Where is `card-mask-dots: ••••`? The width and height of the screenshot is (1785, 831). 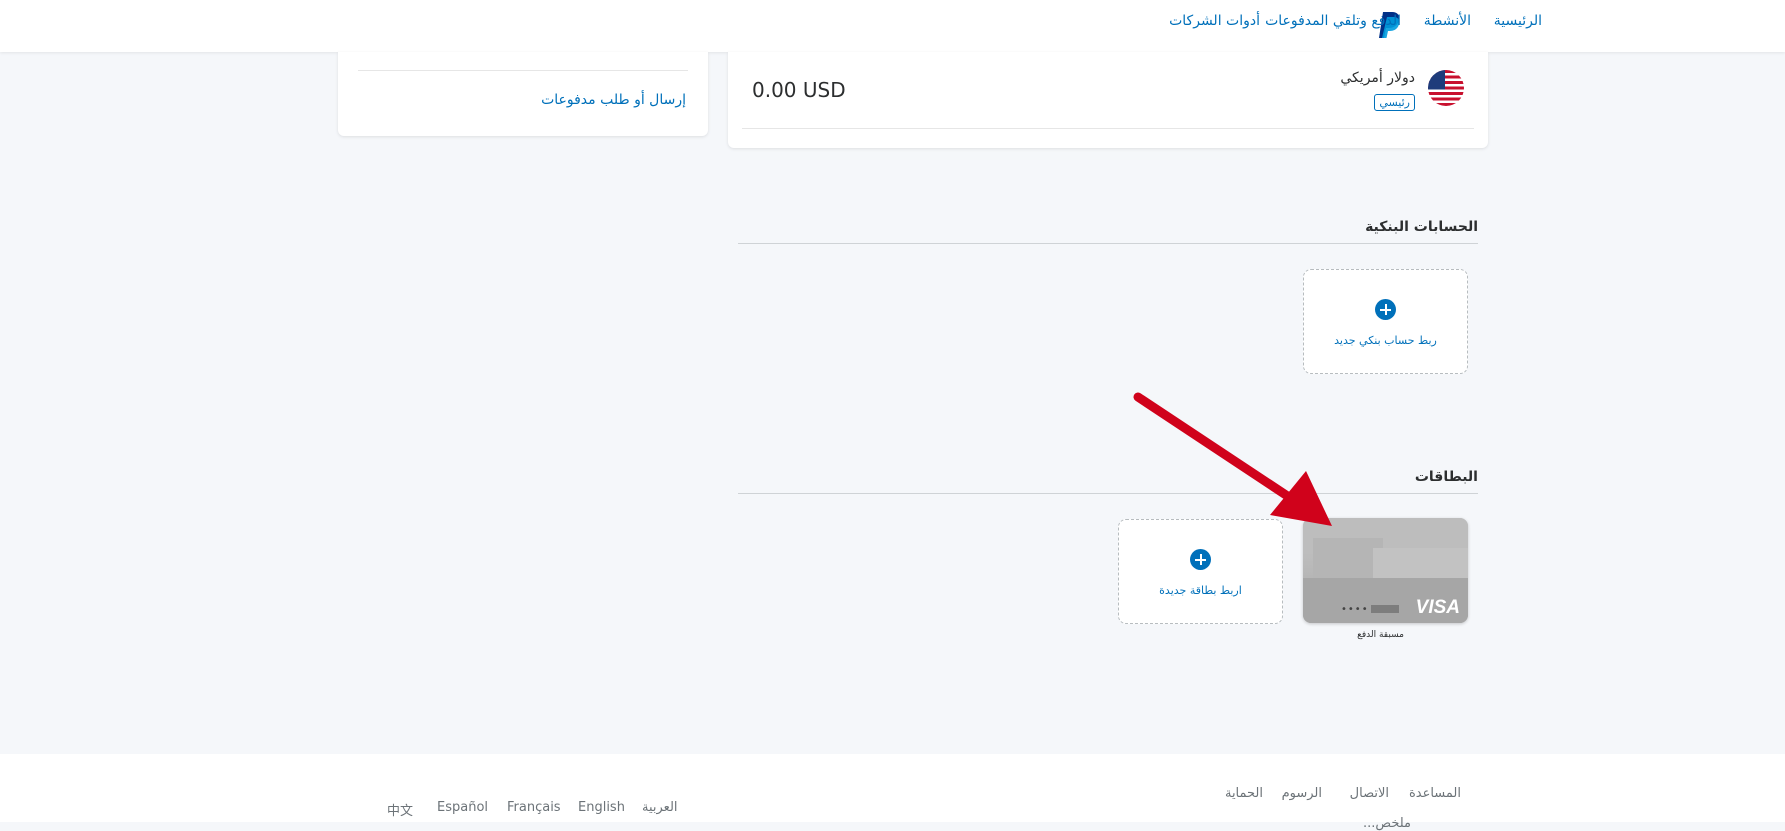 card-mask-dots: •••• is located at coordinates (1355, 609).